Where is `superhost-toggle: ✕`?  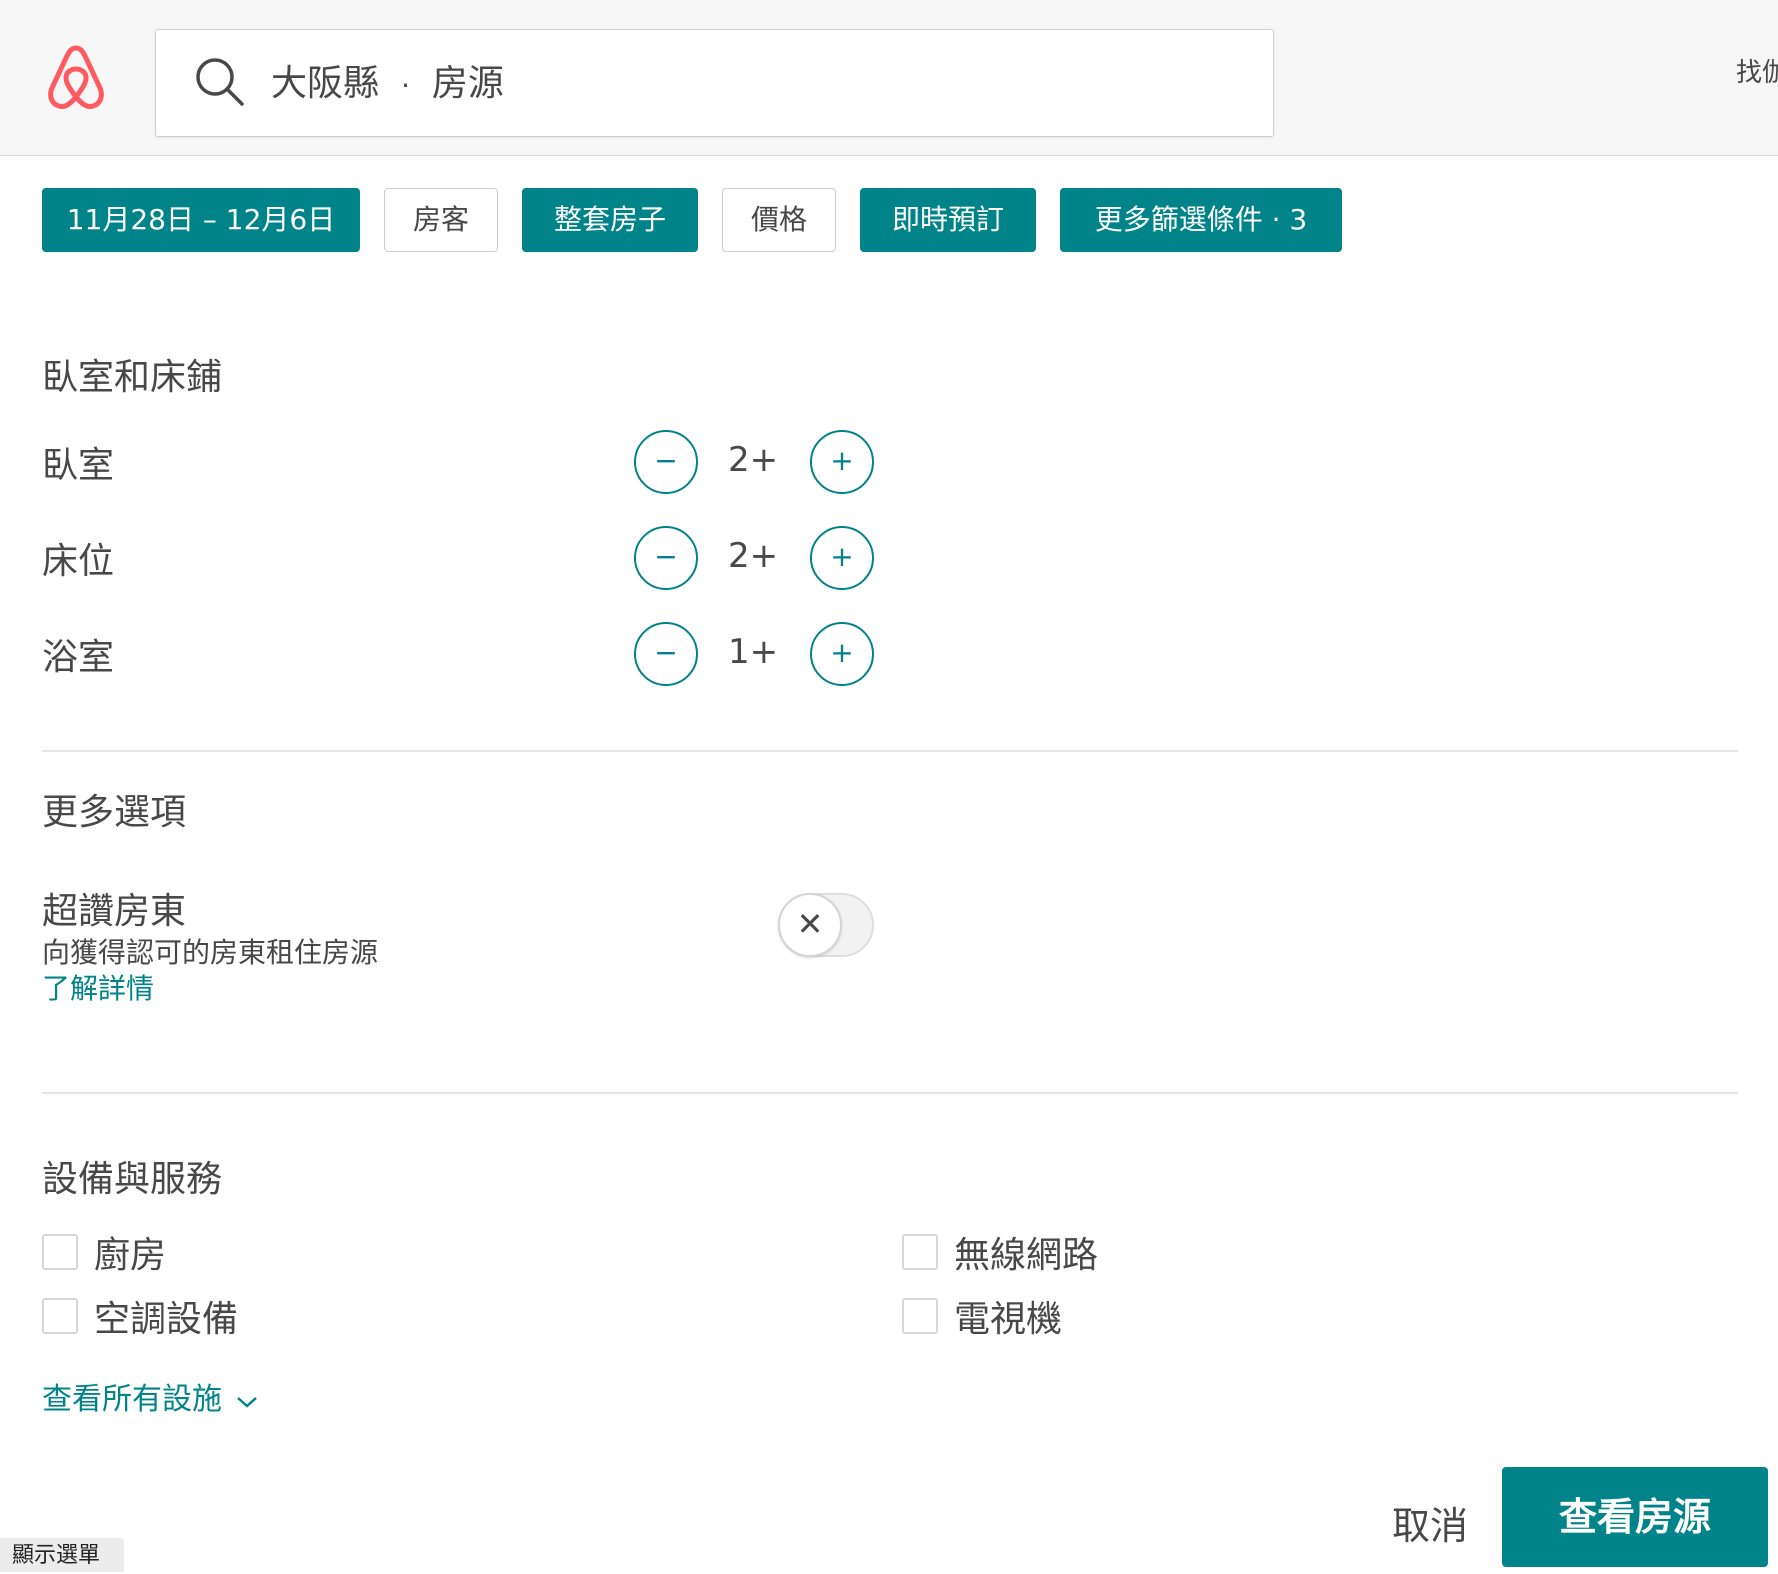
superhost-toggle: ✕ is located at coordinates (826, 925).